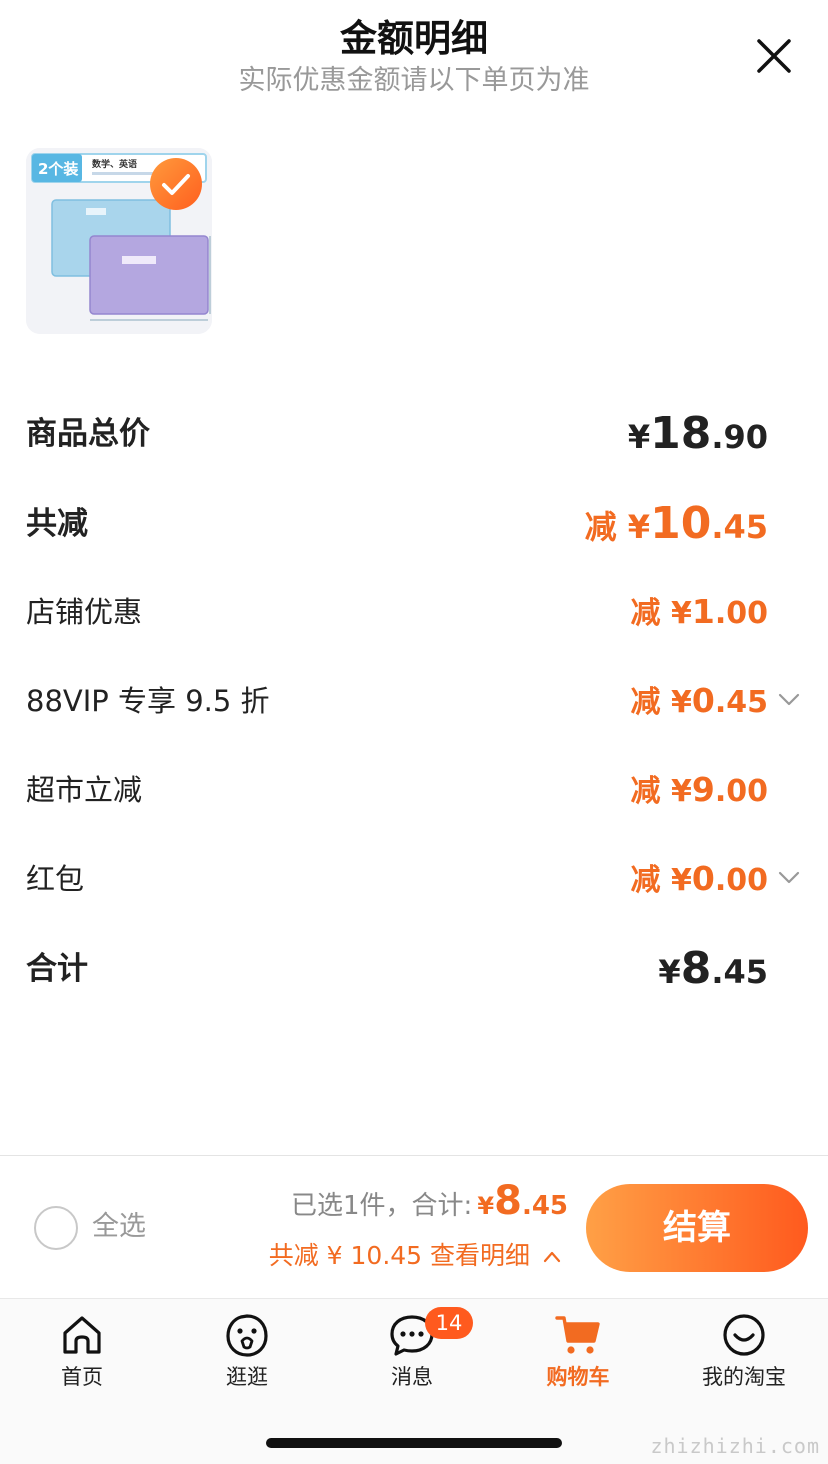 This screenshot has width=828, height=1464. What do you see at coordinates (744, 1377) in the screenshot?
I see `tab-label: 我的淘宝` at bounding box center [744, 1377].